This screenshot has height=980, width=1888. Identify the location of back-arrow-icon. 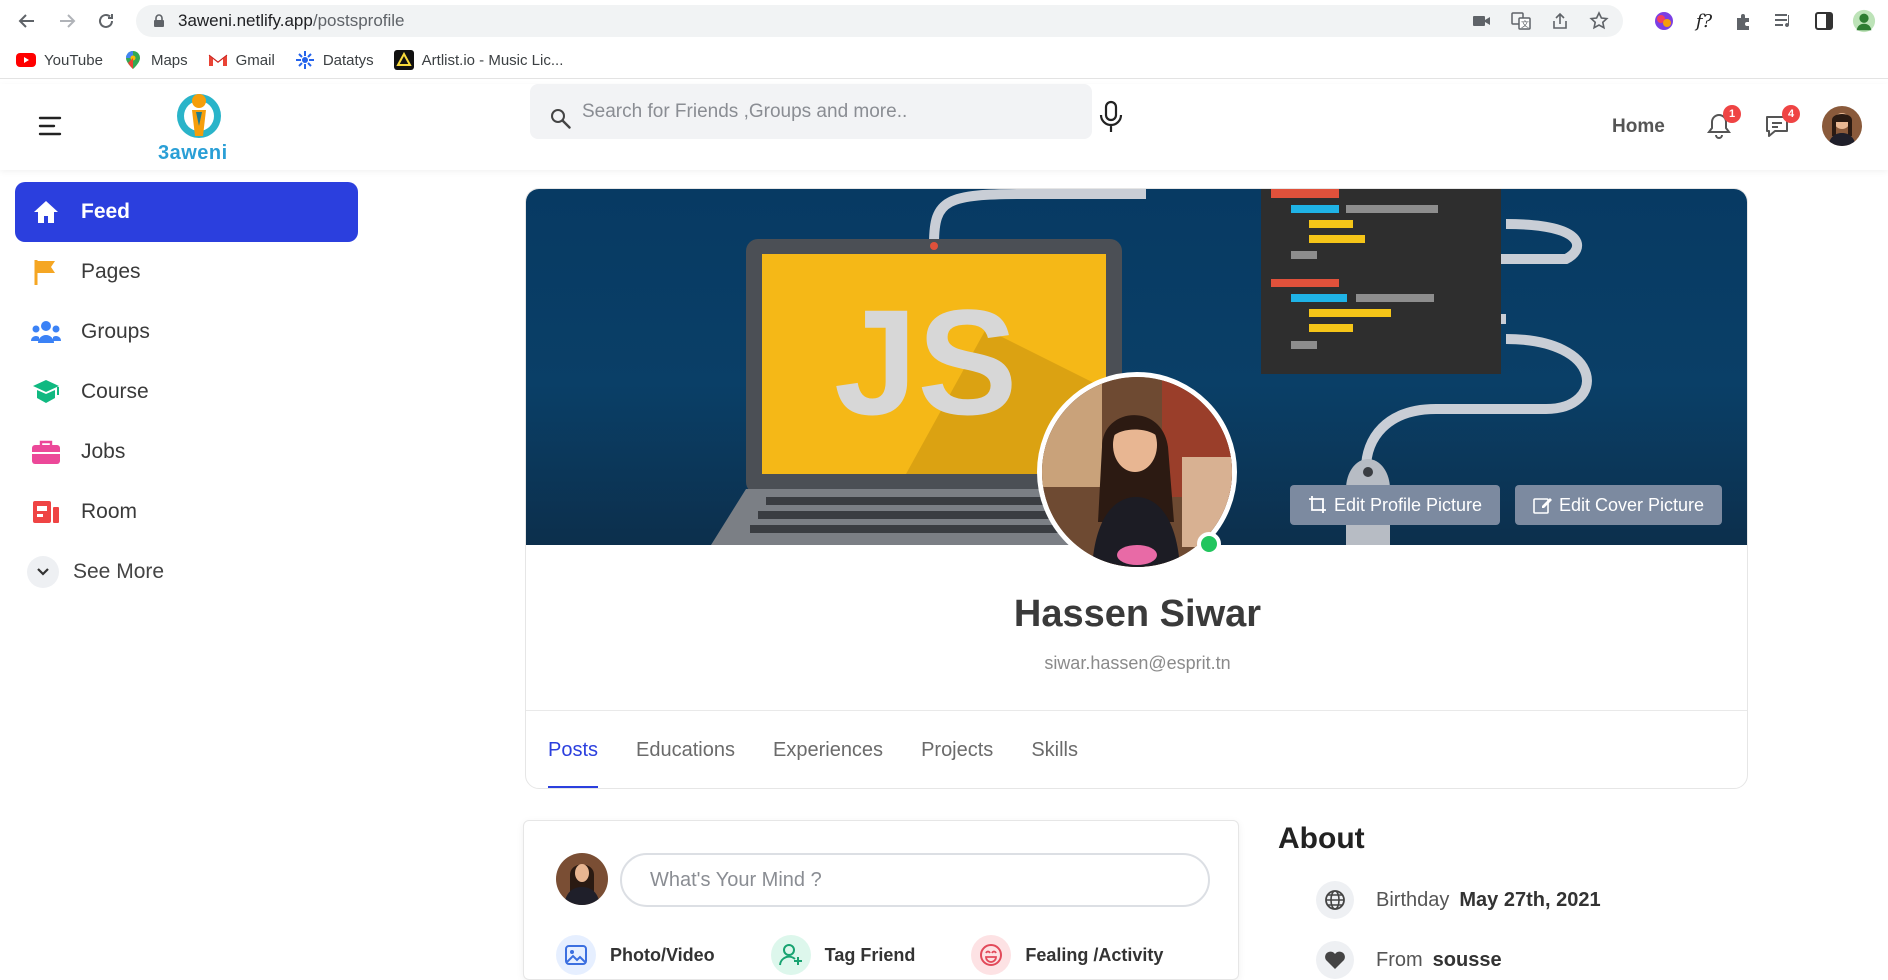
(27, 21).